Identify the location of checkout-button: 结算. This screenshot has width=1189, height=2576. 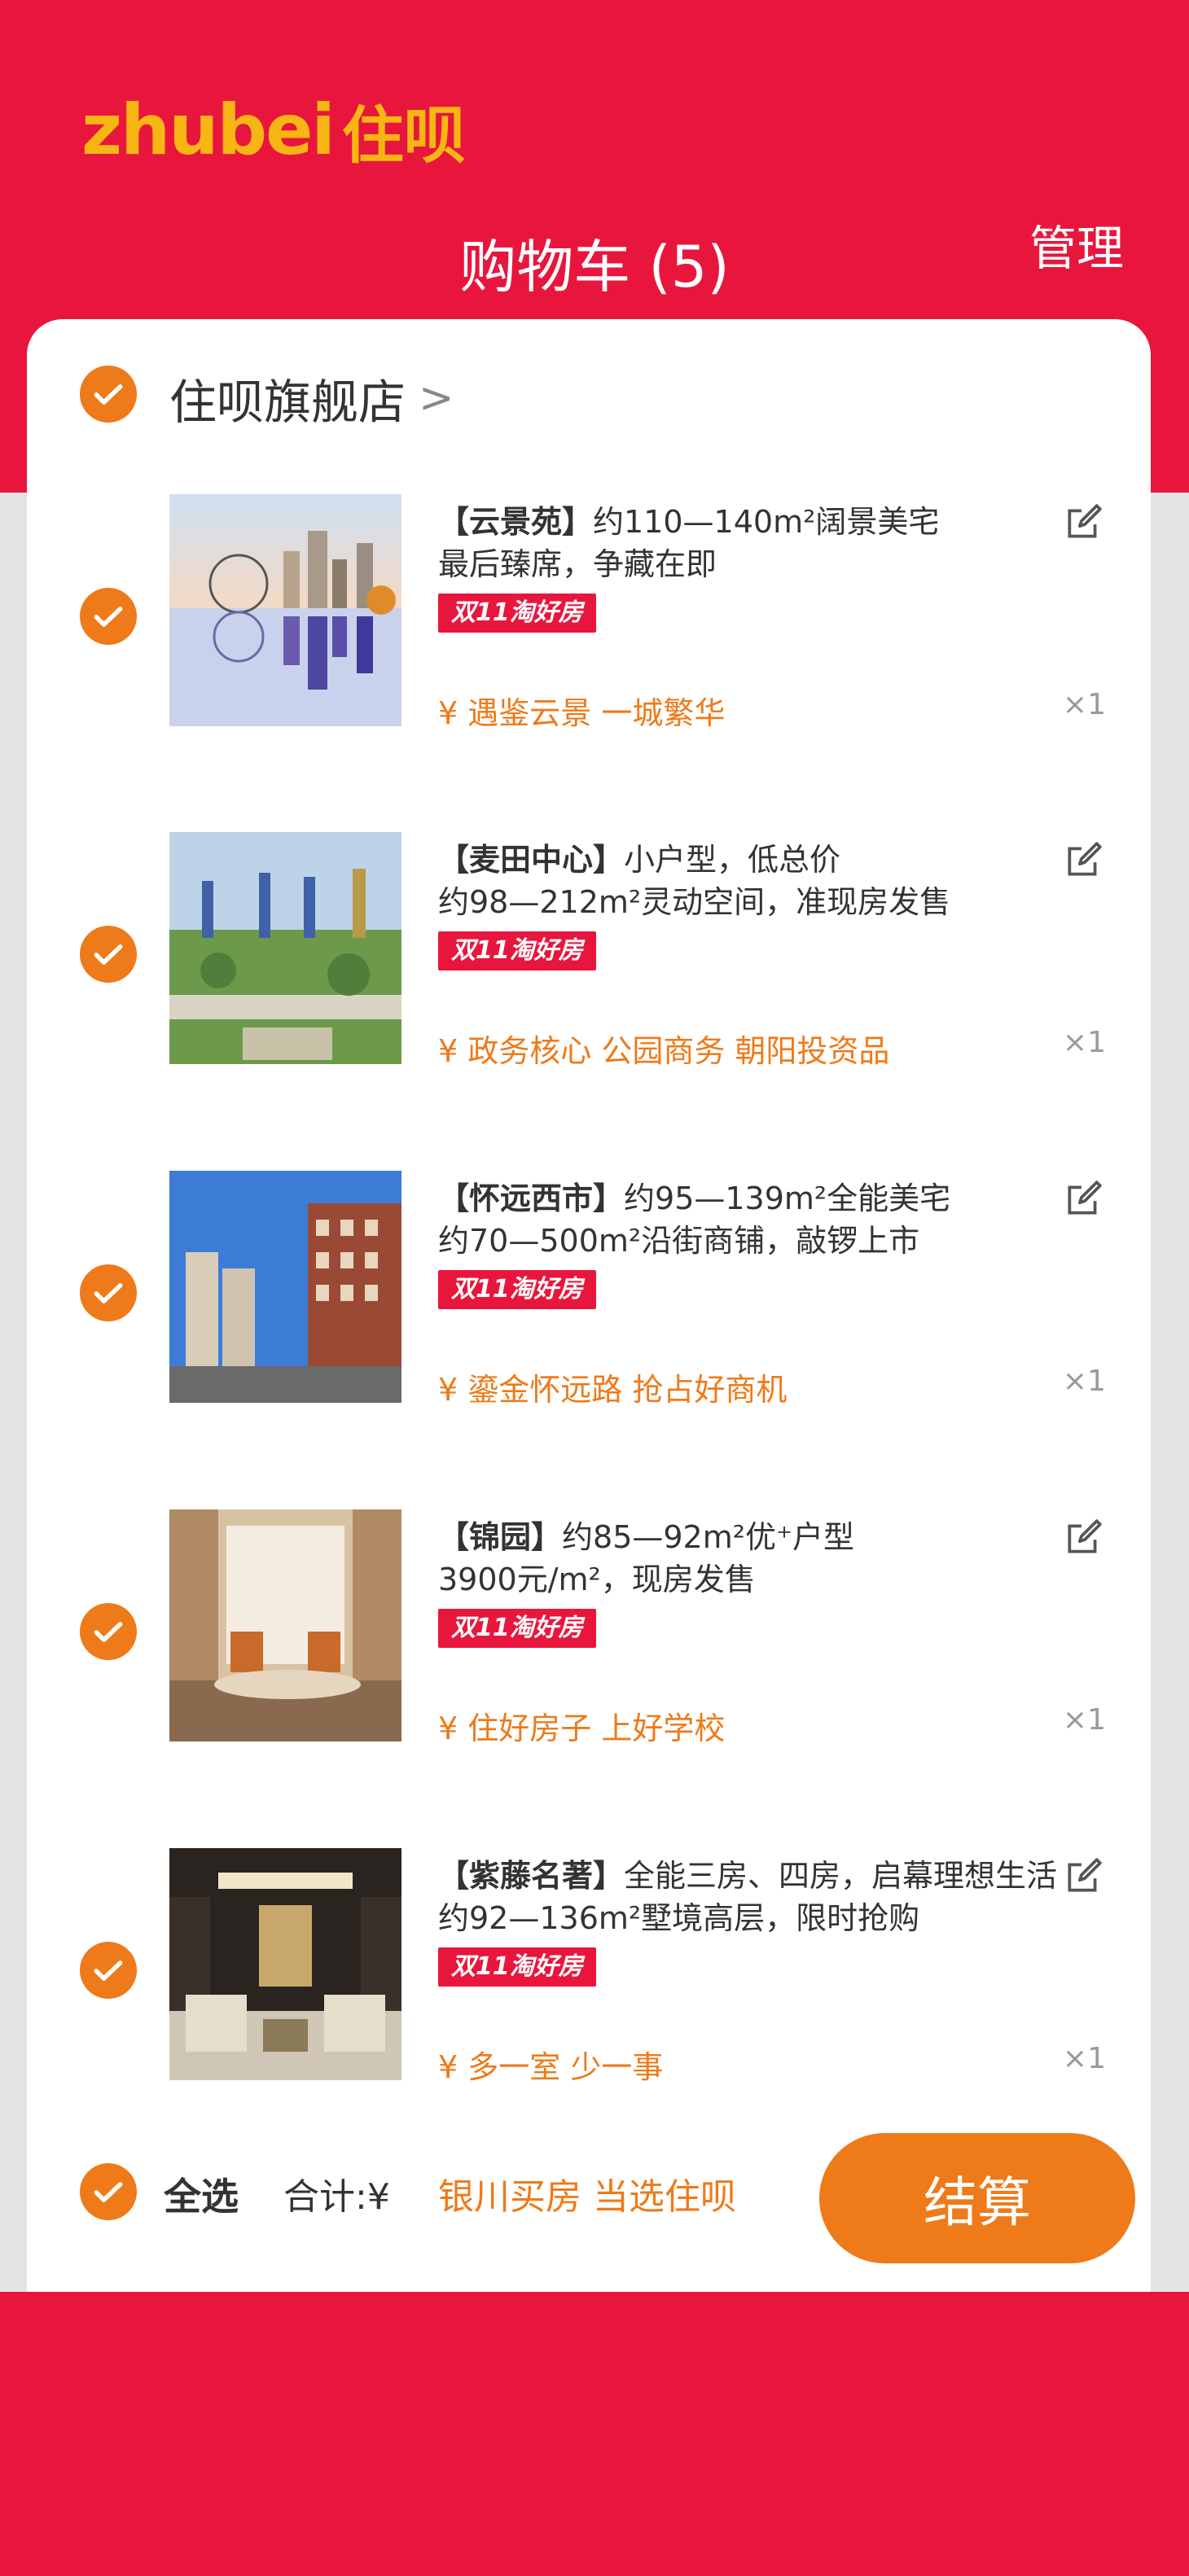
(977, 2198).